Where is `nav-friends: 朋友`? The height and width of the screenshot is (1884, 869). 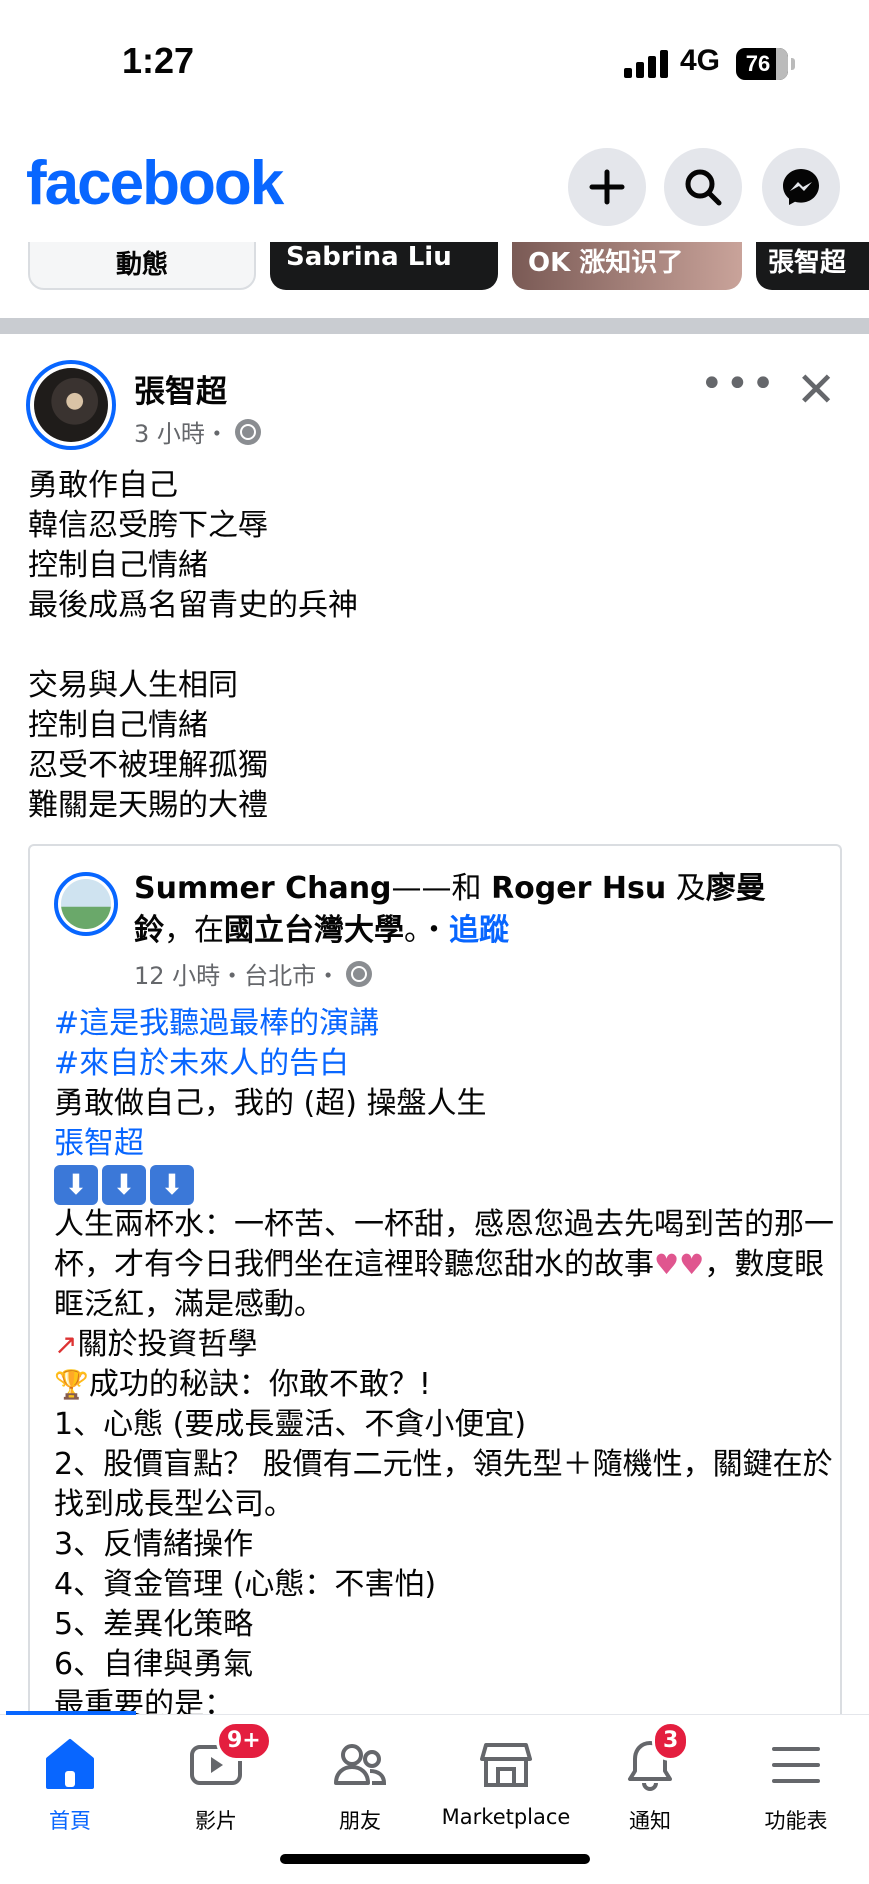
nav-friends: 朋友 is located at coordinates (360, 1795).